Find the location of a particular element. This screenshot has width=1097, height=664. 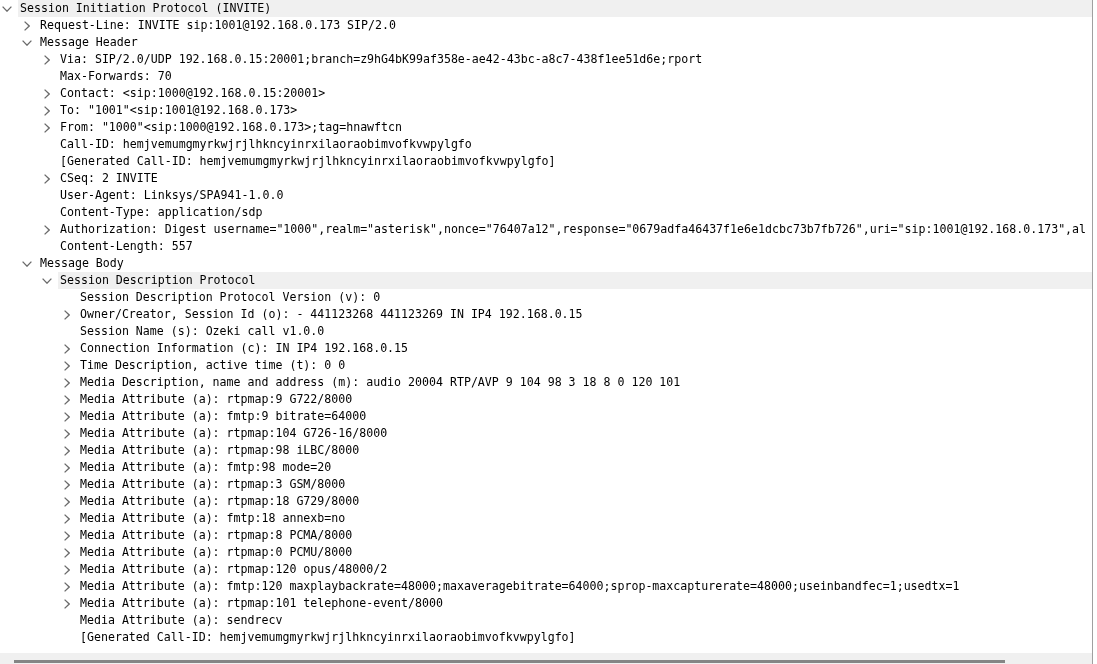

tree-item: Media Attribute (a): rtpmap:98 iLBC/8000 is located at coordinates (219, 450).